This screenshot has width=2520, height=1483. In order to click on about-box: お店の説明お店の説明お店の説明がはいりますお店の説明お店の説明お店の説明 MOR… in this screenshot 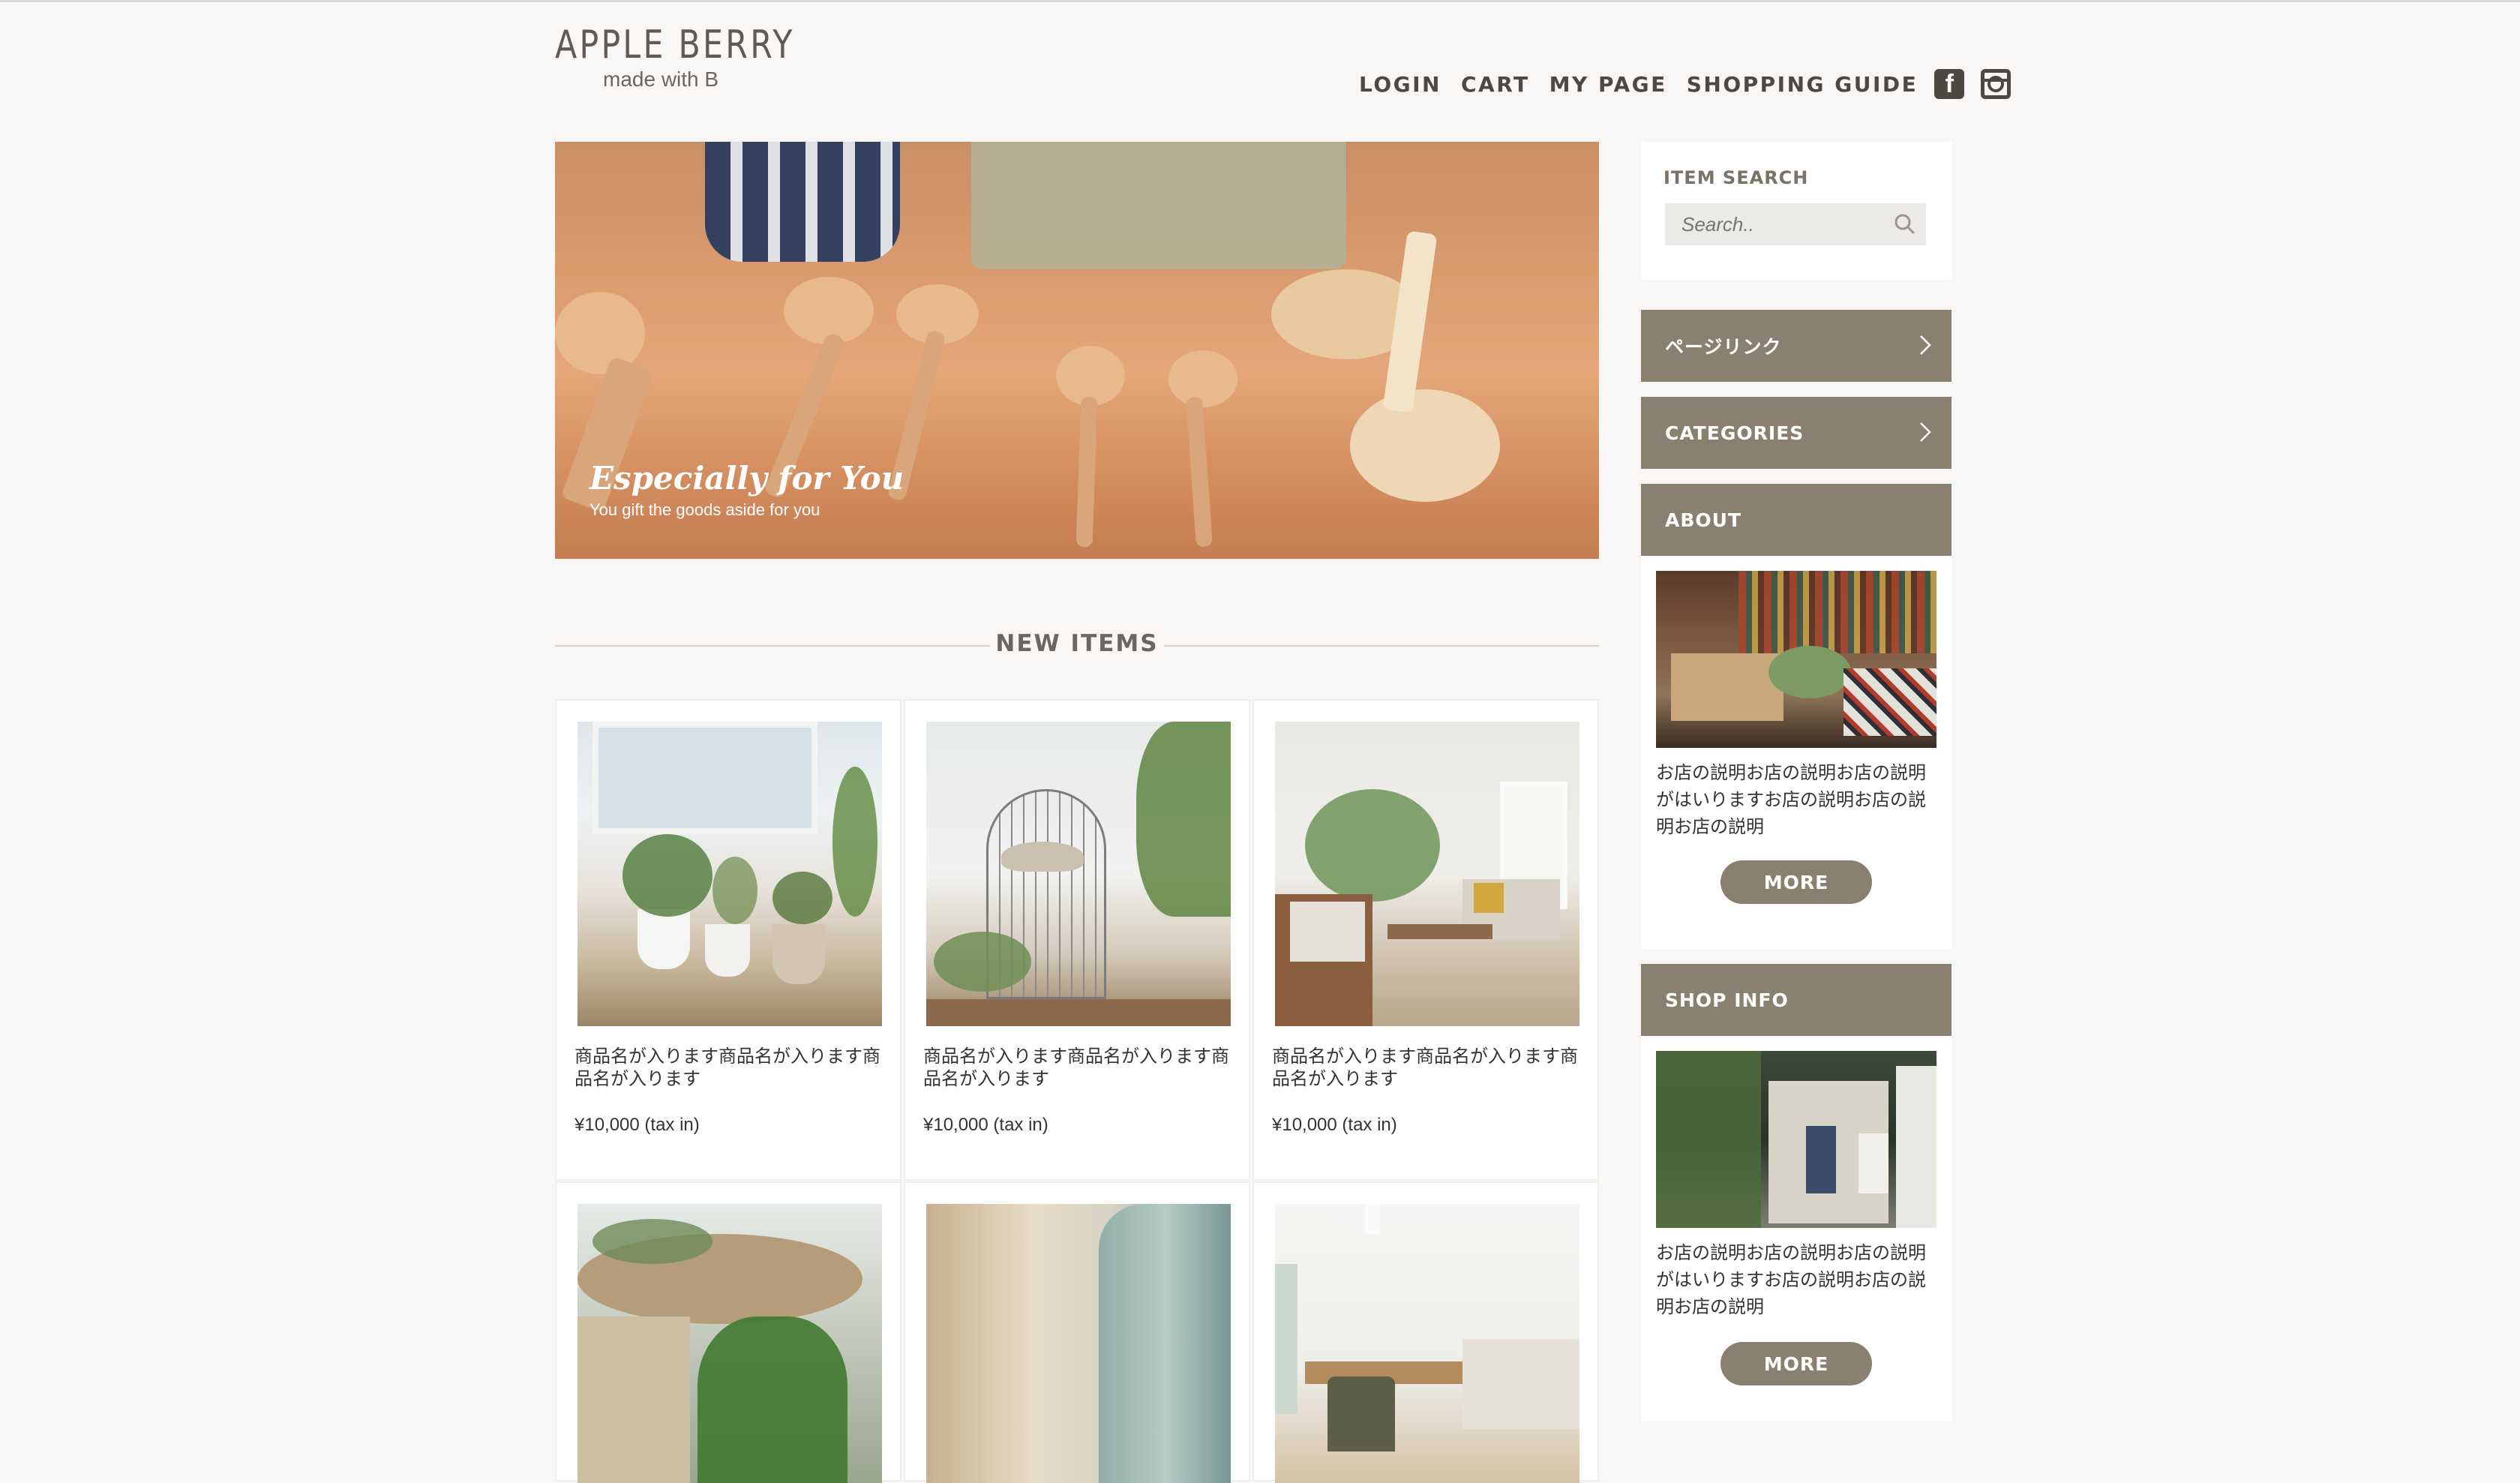, I will do `click(1796, 752)`.